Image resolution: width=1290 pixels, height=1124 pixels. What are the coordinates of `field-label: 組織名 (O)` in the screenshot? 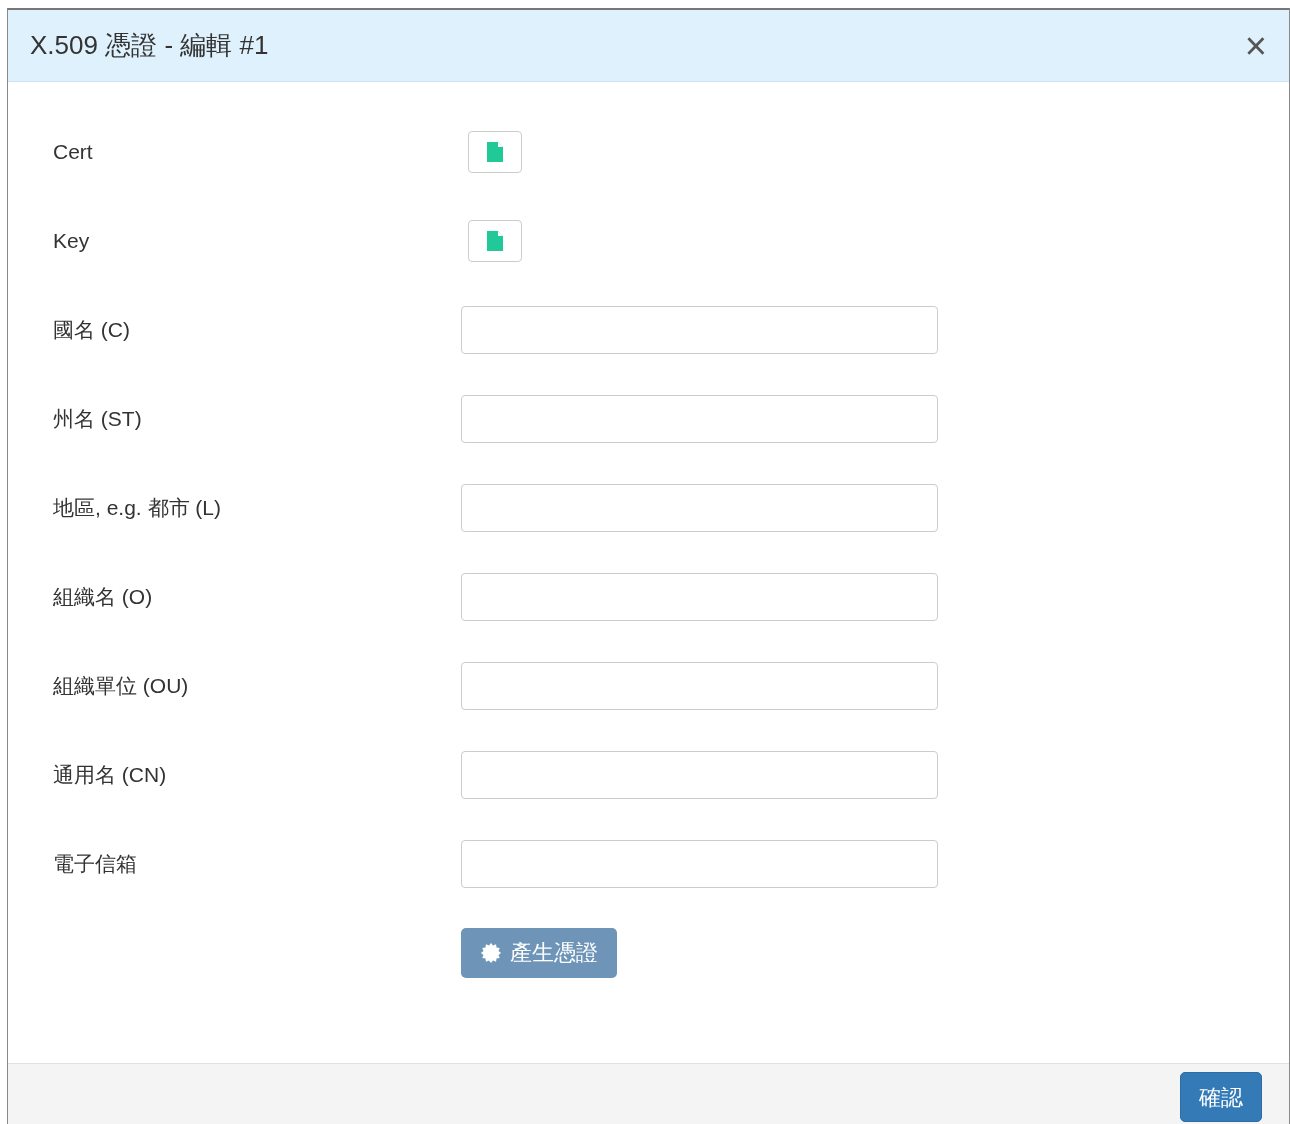 It's located at (103, 596).